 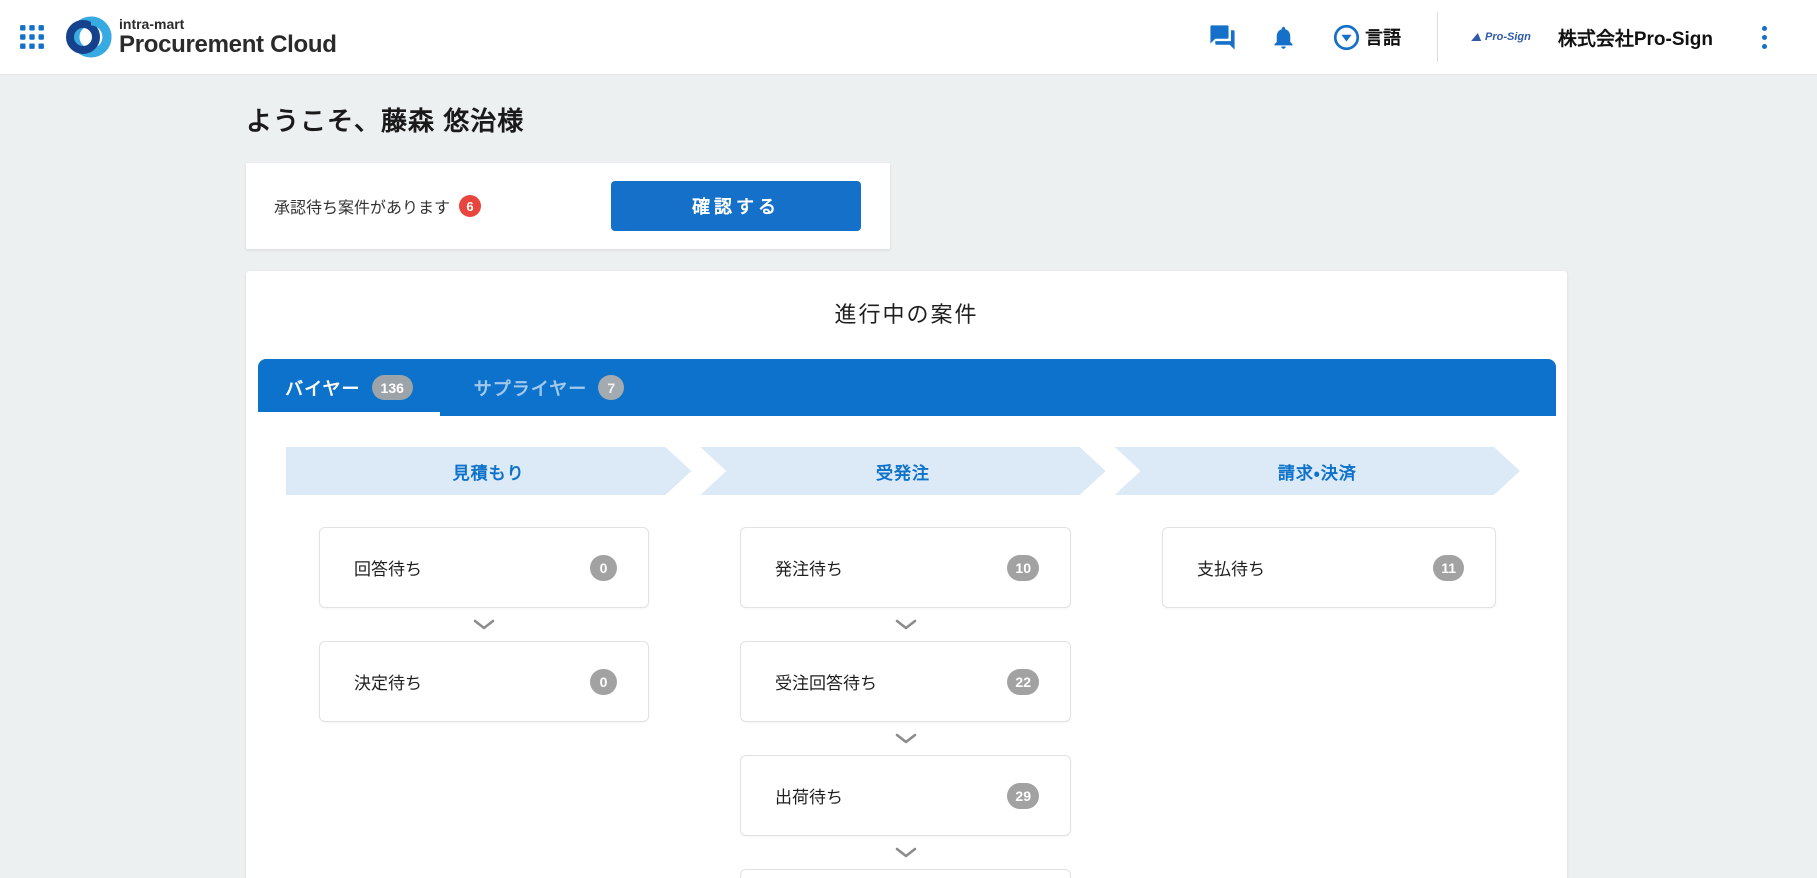 I want to click on header-right: 言語 Pro-Sign 株式会社Pro-Sign, so click(x=1489, y=37).